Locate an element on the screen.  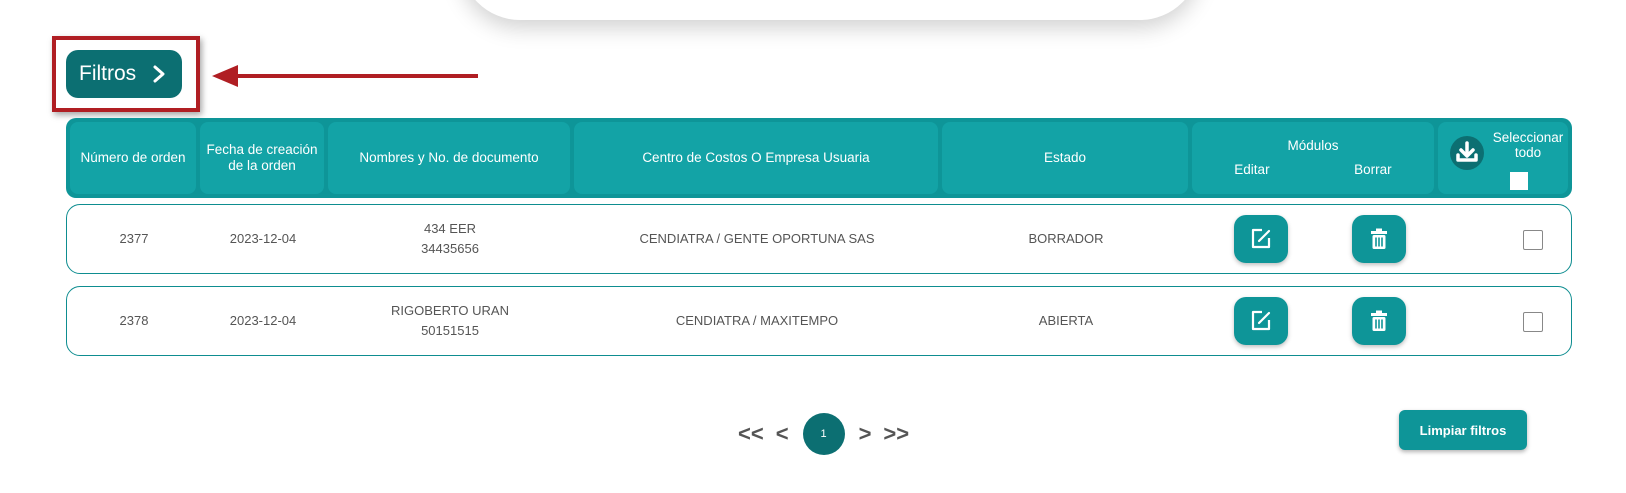
header-status: Estado is located at coordinates (1065, 158).